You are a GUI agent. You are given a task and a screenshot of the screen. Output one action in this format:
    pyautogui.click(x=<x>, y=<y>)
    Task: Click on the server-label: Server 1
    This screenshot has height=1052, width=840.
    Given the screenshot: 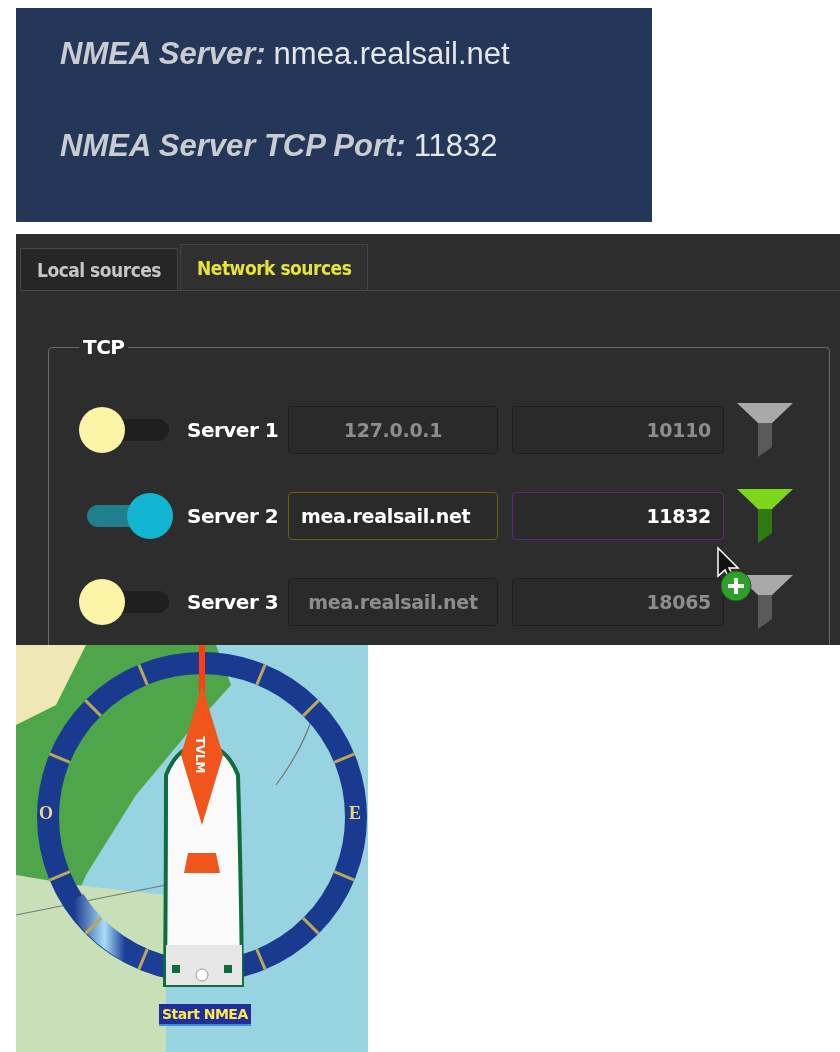 What is the action you would take?
    pyautogui.click(x=233, y=430)
    